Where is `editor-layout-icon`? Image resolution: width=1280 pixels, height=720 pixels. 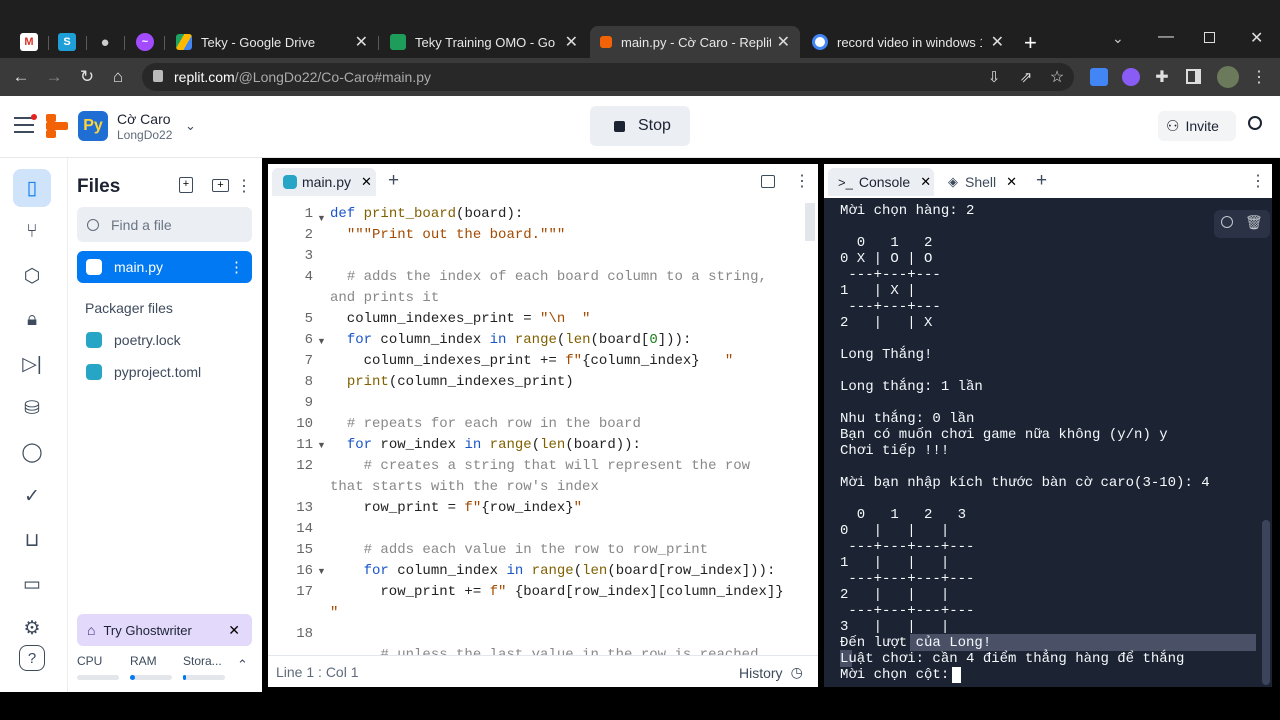 editor-layout-icon is located at coordinates (768, 181).